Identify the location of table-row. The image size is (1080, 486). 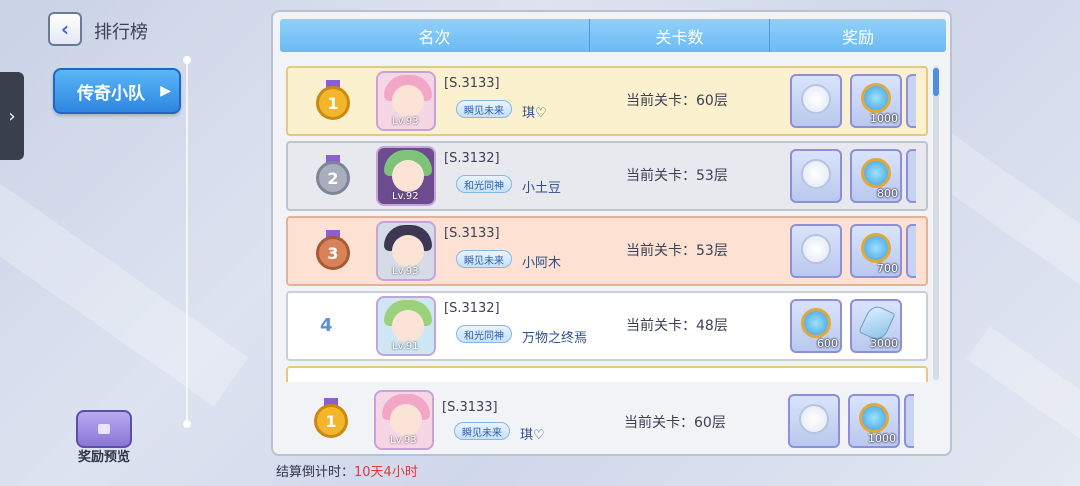
(607, 374).